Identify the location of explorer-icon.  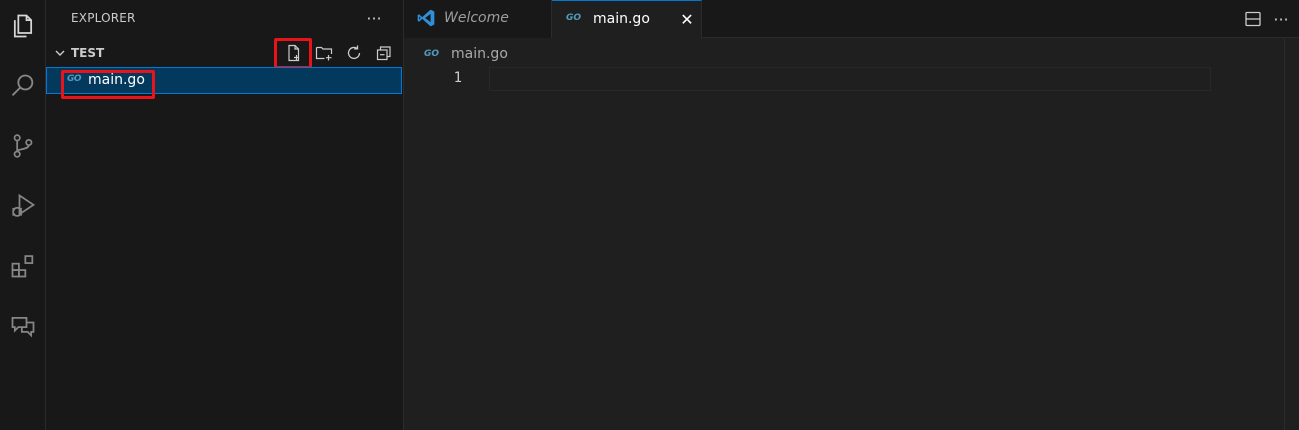
(23, 26).